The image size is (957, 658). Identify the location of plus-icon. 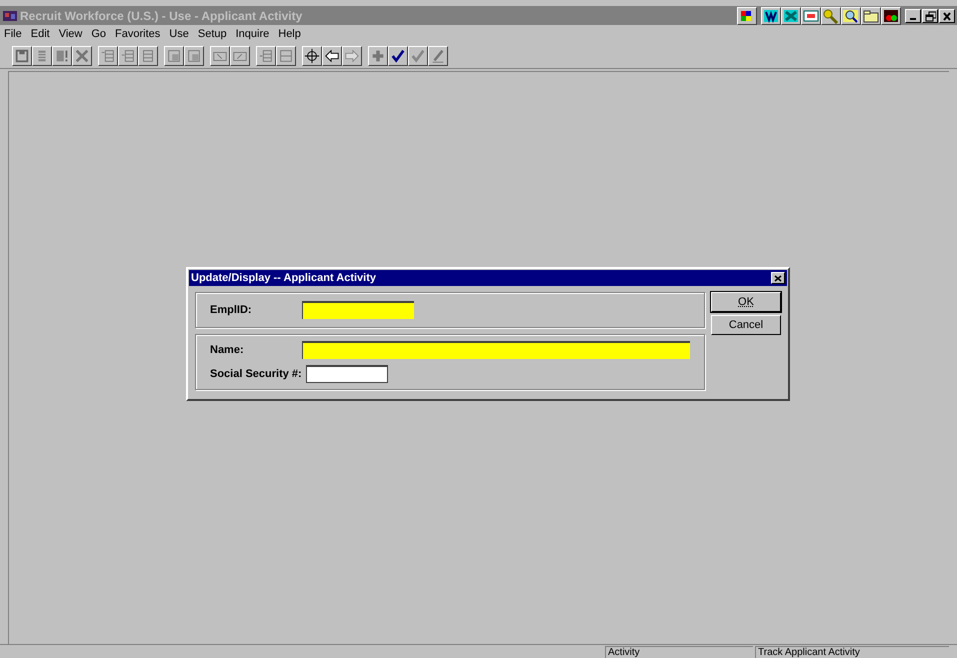
(378, 56).